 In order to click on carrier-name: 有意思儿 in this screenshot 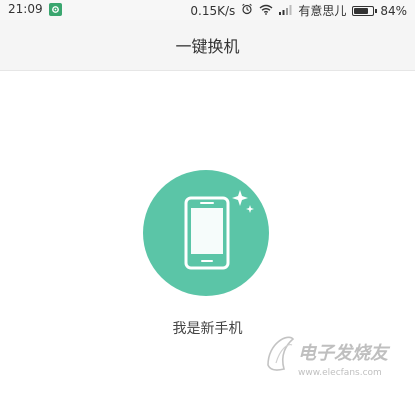, I will do `click(322, 11)`.